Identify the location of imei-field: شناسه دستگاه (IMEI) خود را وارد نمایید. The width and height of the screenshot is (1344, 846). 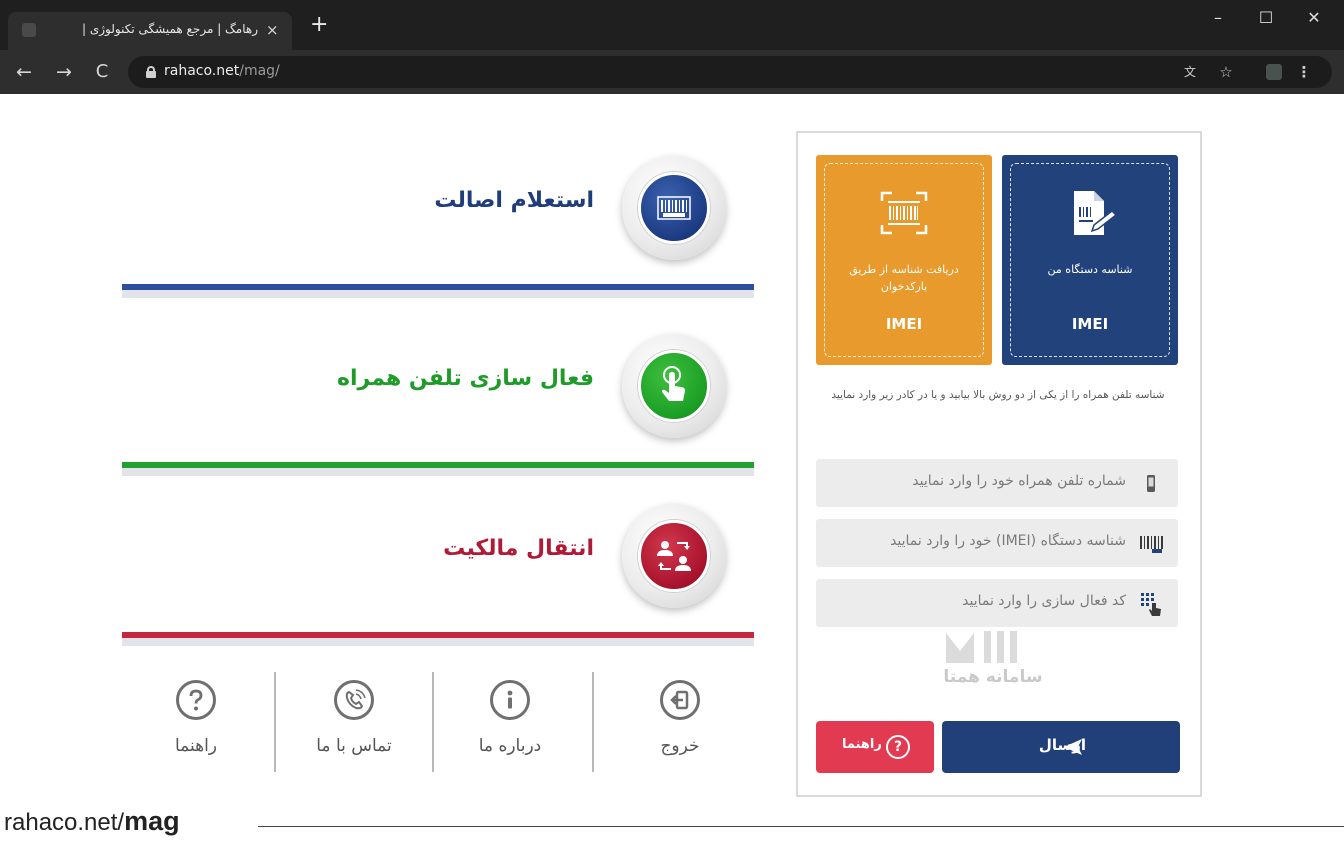
(997, 543).